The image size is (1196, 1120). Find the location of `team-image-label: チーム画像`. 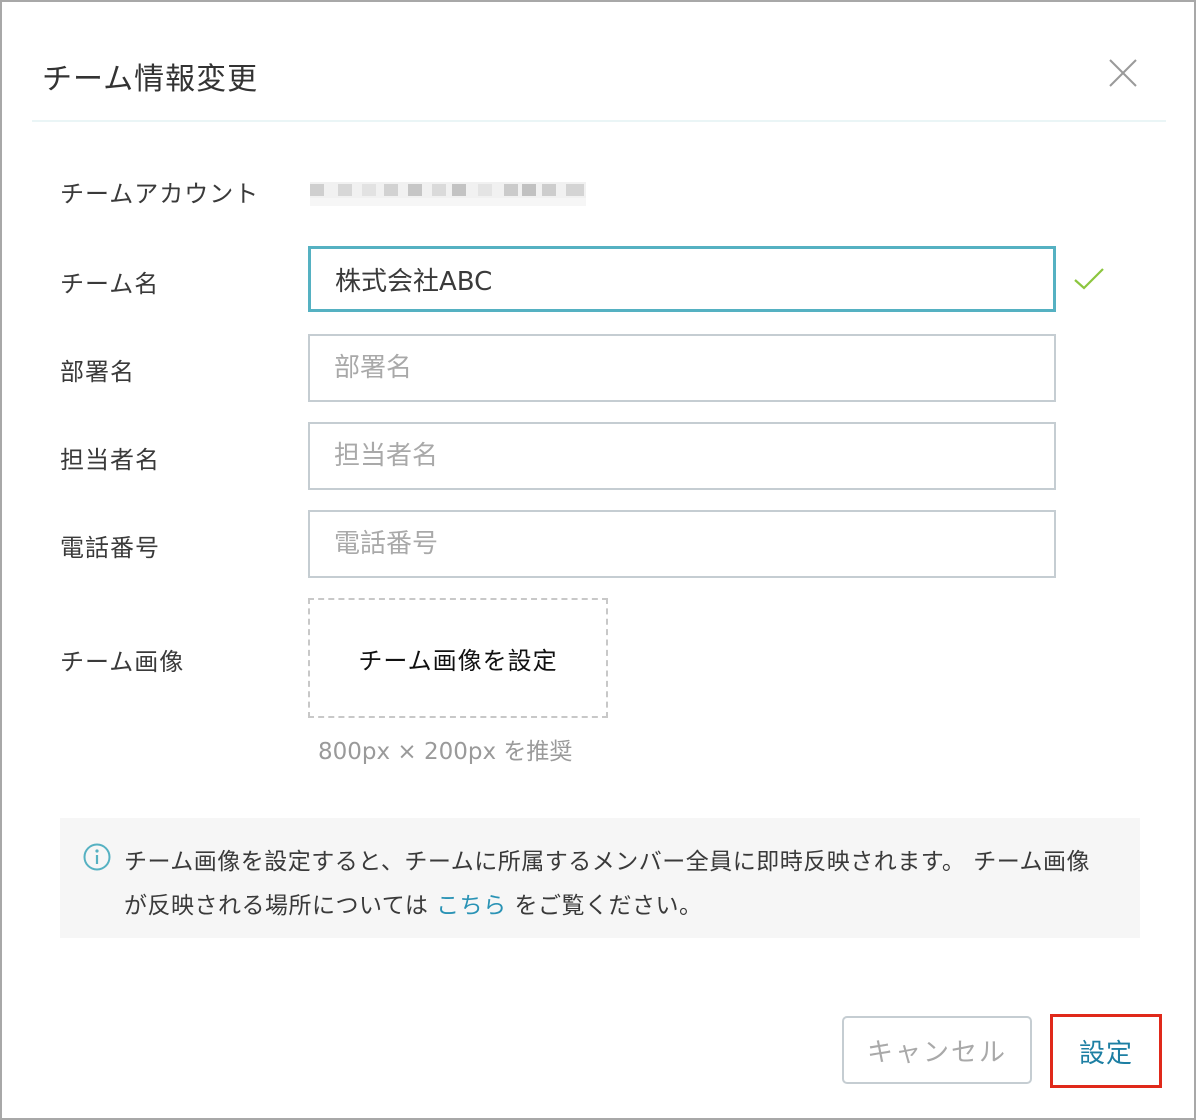

team-image-label: チーム画像 is located at coordinates (122, 662).